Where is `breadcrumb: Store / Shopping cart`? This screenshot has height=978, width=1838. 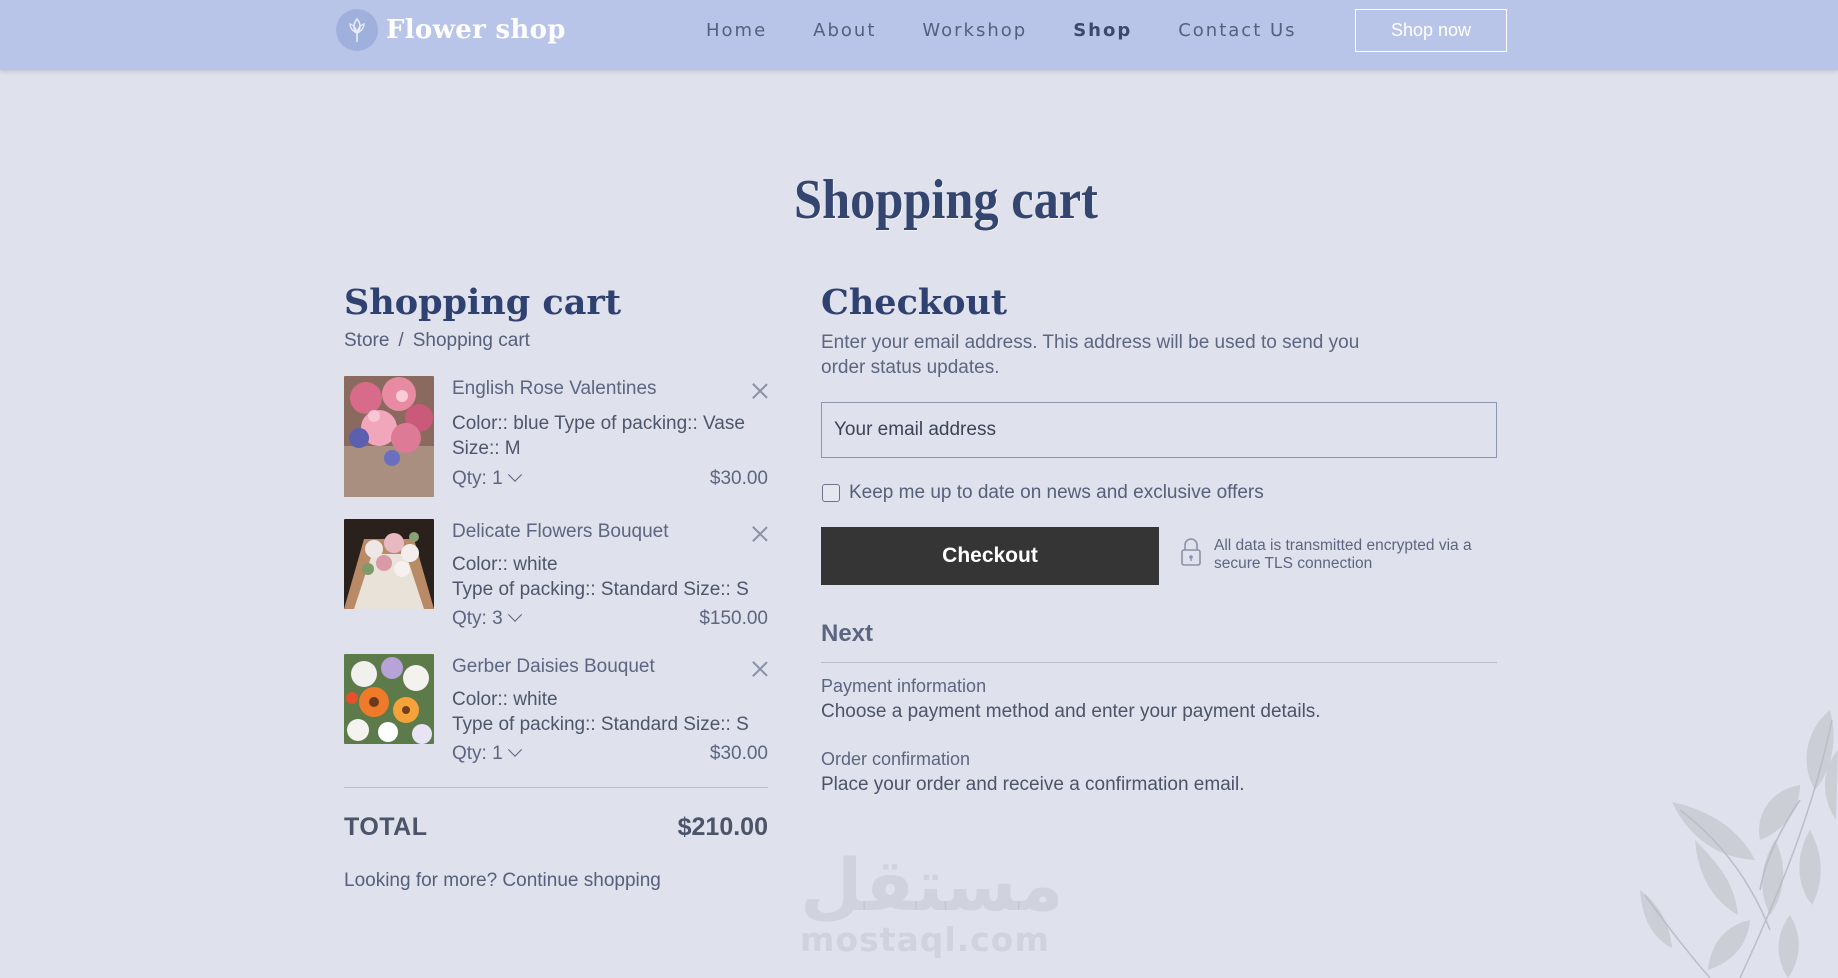 breadcrumb: Store / Shopping cart is located at coordinates (437, 341).